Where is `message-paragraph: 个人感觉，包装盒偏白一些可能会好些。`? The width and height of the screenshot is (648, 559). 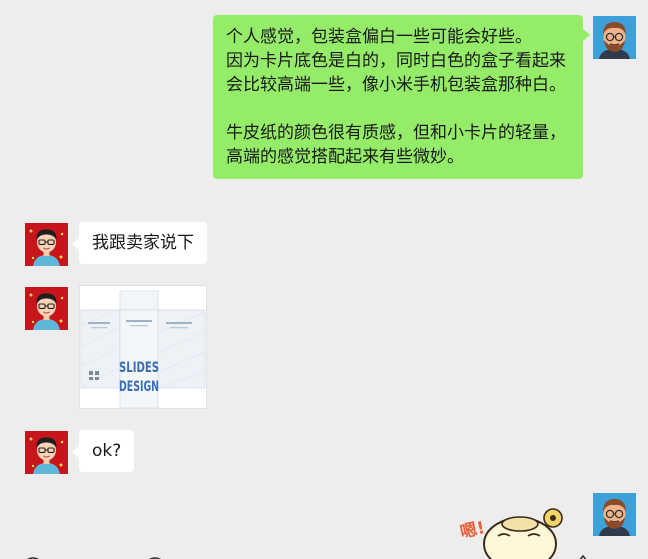 message-paragraph: 个人感觉，包装盒偏白一些可能会好些。 is located at coordinates (379, 37).